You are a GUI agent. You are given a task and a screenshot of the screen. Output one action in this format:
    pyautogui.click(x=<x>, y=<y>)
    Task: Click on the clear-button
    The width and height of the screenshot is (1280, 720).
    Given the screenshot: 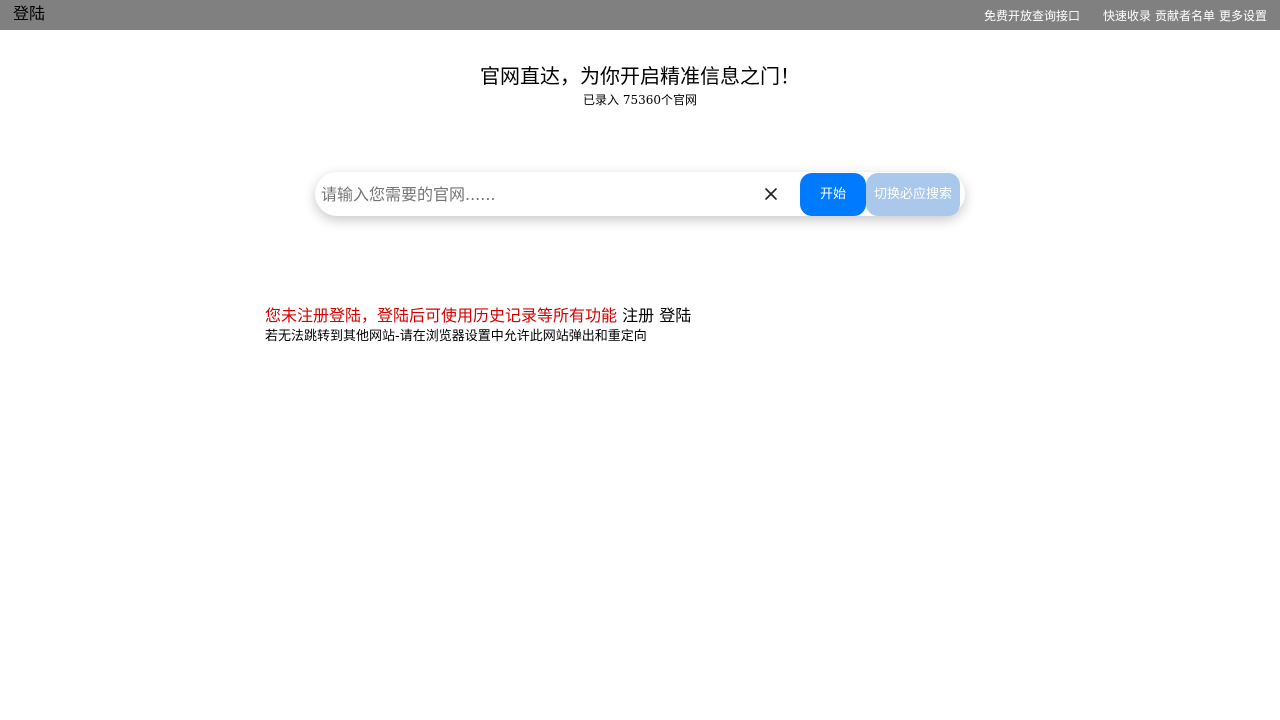 What is the action you would take?
    pyautogui.click(x=771, y=194)
    